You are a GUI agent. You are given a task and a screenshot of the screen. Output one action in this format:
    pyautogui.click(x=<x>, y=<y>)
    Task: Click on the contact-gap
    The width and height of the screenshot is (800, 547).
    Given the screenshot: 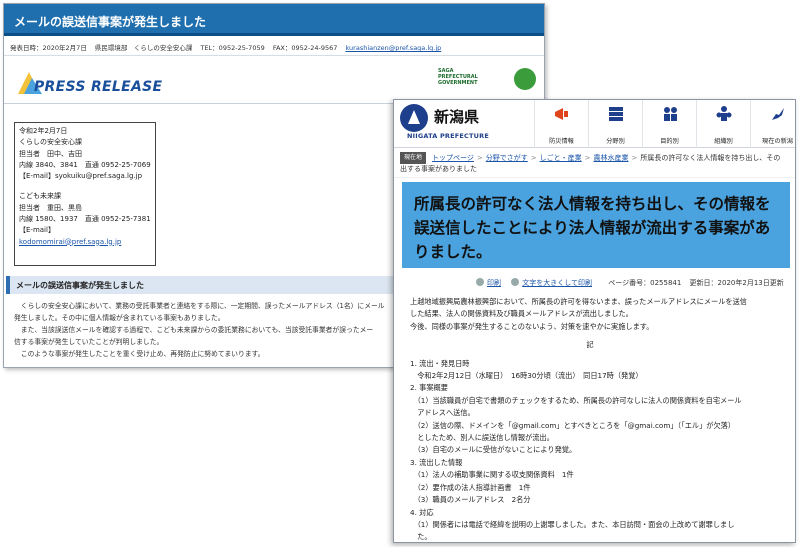 What is the action you would take?
    pyautogui.click(x=85, y=186)
    